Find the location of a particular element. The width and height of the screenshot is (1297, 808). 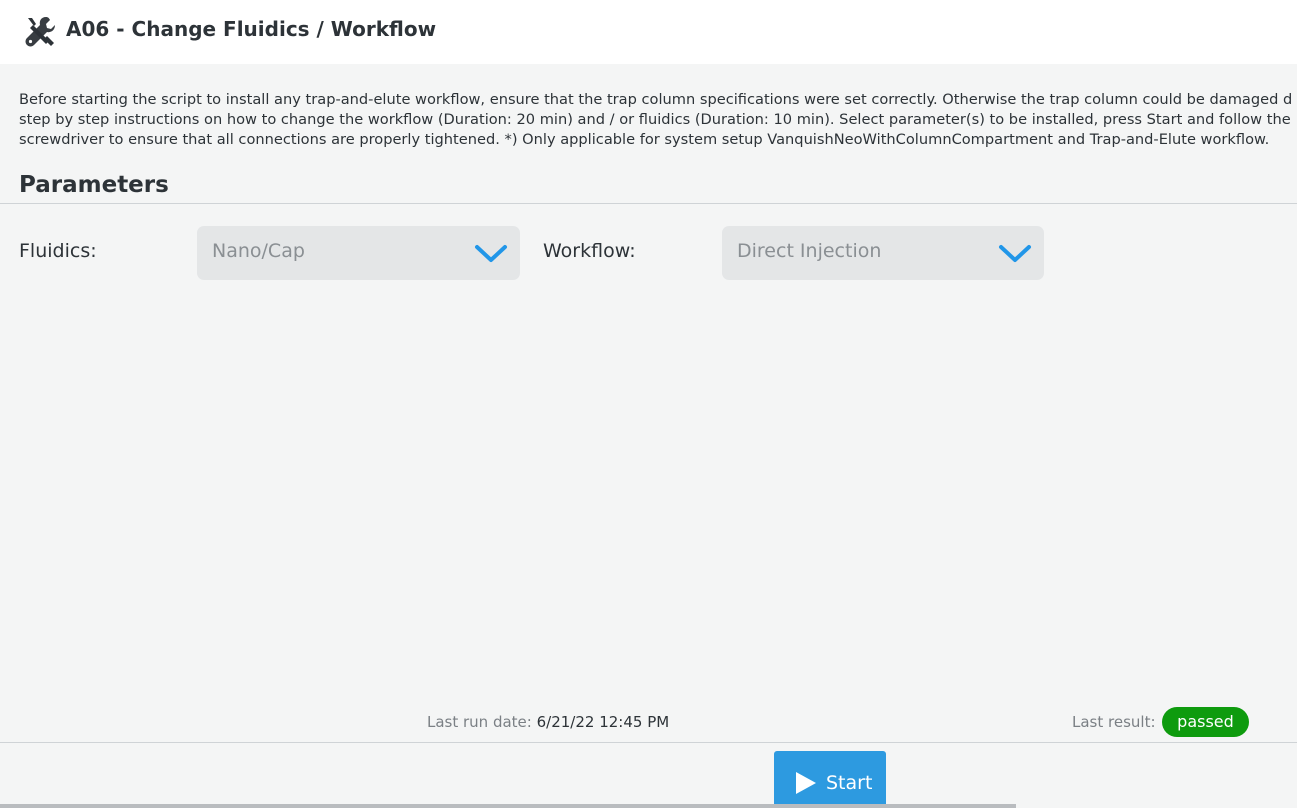

header-bar: A06 - Change Fluidics / Workflow is located at coordinates (648, 32).